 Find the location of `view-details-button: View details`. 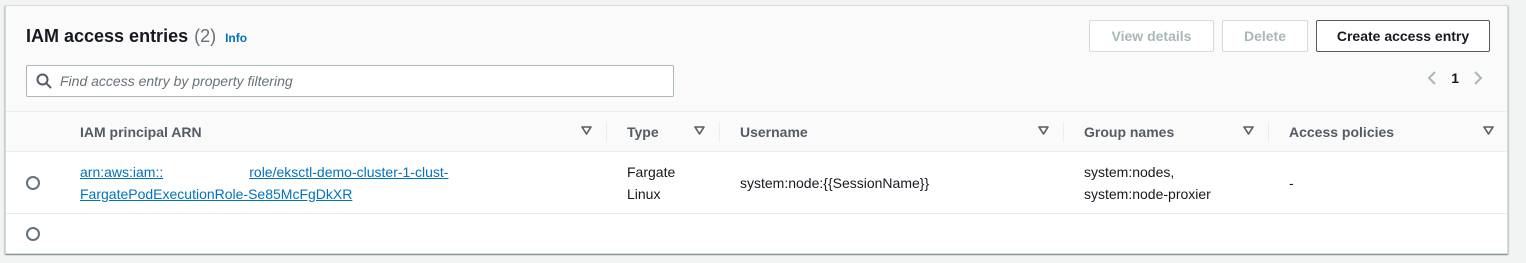

view-details-button: View details is located at coordinates (1151, 36).